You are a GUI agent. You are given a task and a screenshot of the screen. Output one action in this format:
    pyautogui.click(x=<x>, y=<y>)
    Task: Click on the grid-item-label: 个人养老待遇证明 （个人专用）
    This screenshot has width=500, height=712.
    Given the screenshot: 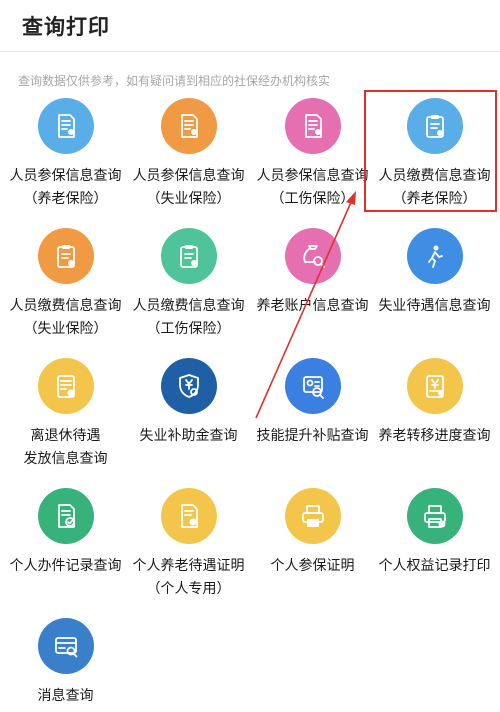 What is the action you would take?
    pyautogui.click(x=188, y=577)
    